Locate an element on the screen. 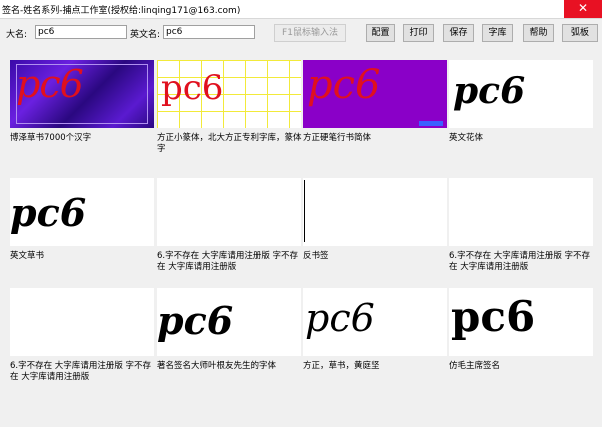 This screenshot has width=602, height=427. style-caption: 英文花体 is located at coordinates (466, 138).